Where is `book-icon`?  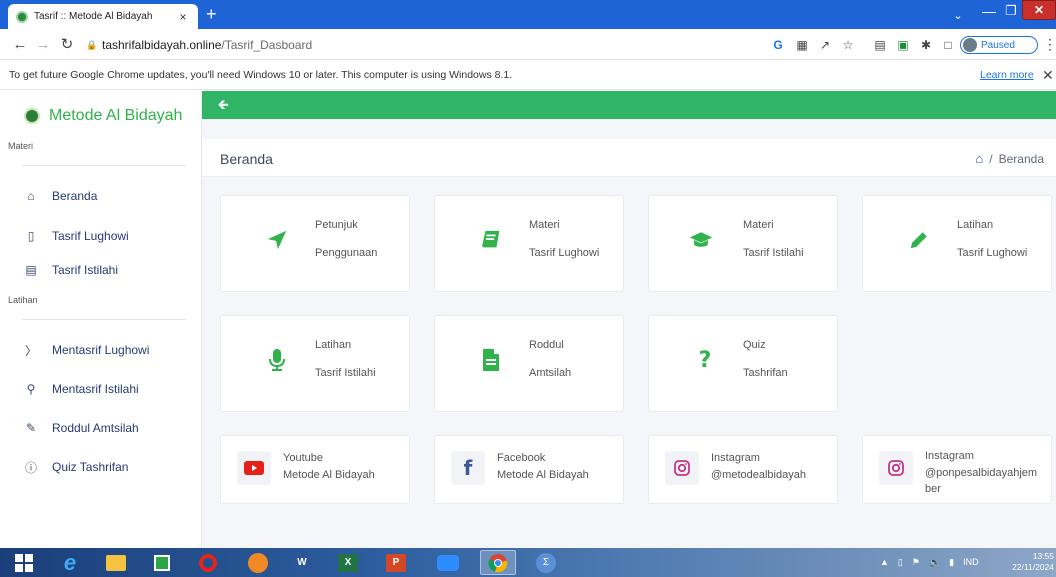 book-icon is located at coordinates (491, 240).